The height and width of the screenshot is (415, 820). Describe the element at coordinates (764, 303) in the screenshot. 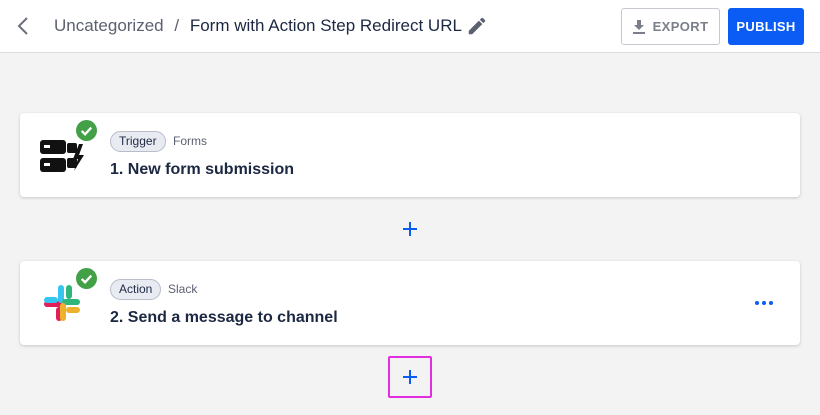

I see `more-horizontal-icon` at that location.